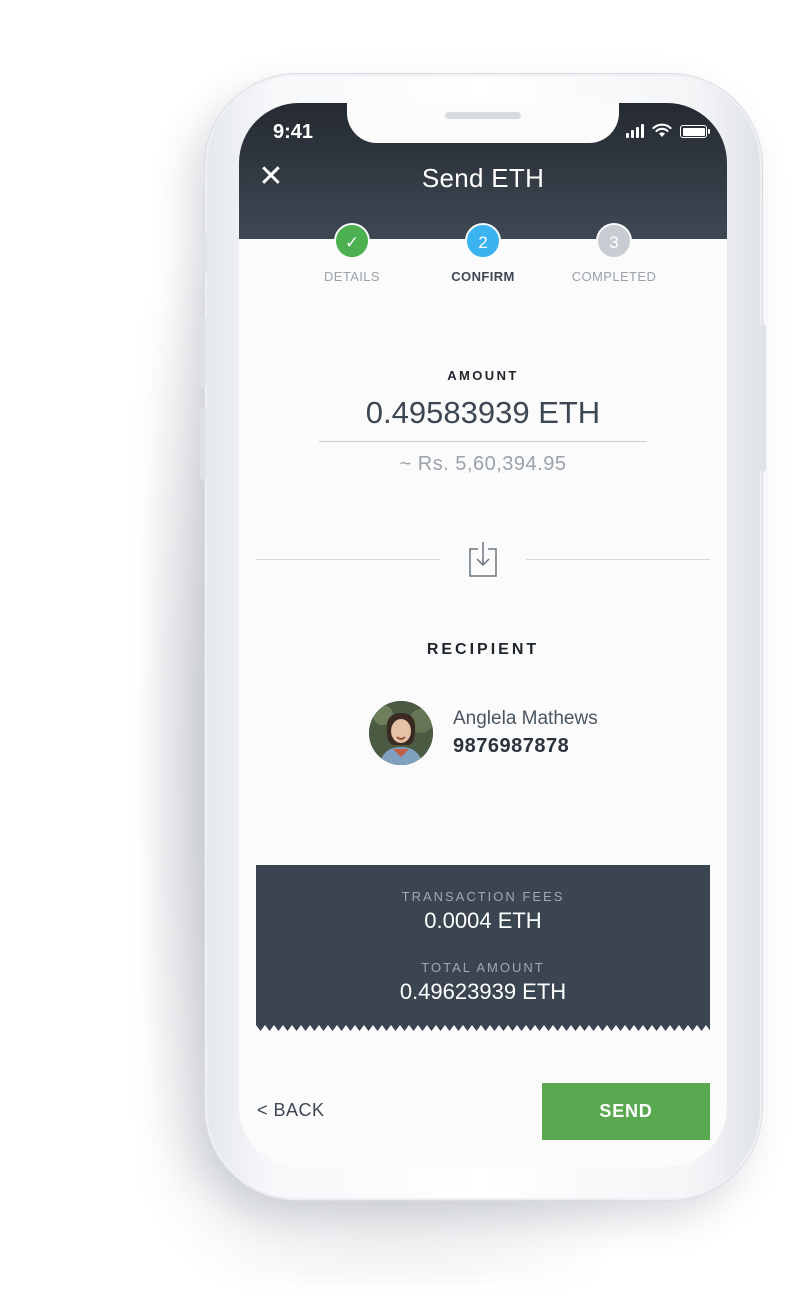 Image resolution: width=800 pixels, height=1302 pixels. Describe the element at coordinates (662, 130) in the screenshot. I see `wifi-icon` at that location.